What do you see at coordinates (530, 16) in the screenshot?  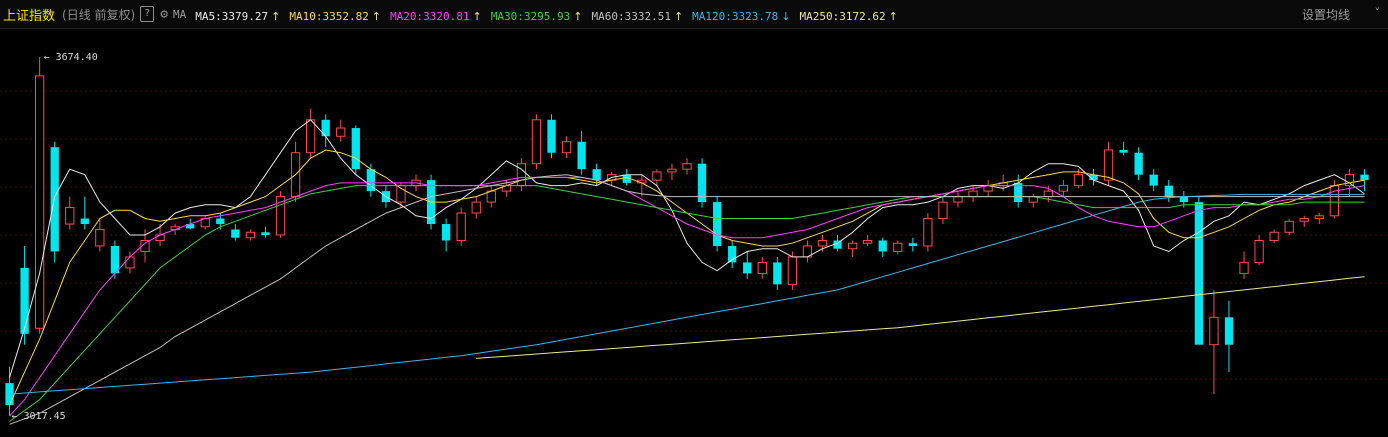 I see `ma-legend-label: MA30:3295.93` at bounding box center [530, 16].